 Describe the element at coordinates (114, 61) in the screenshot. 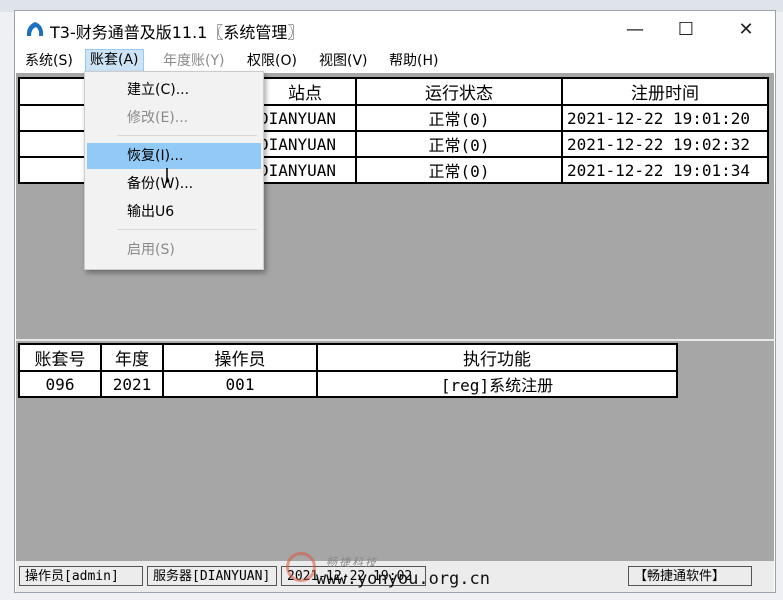

I see `menu-account-set: 账套(A)` at that location.